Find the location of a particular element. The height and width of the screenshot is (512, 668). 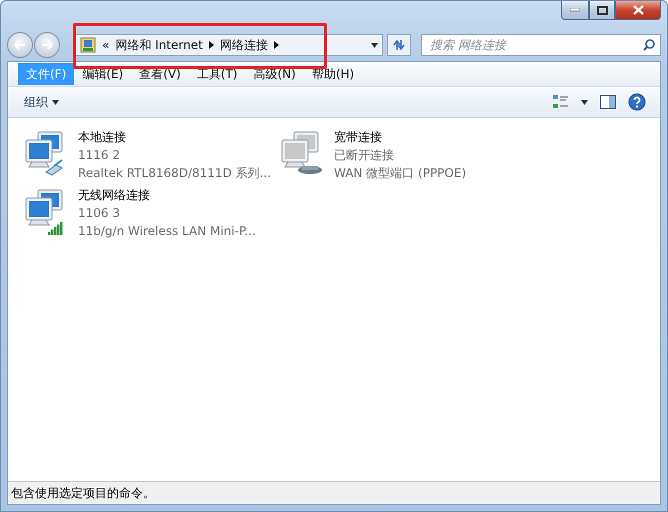

maximize-button is located at coordinates (602, 10).